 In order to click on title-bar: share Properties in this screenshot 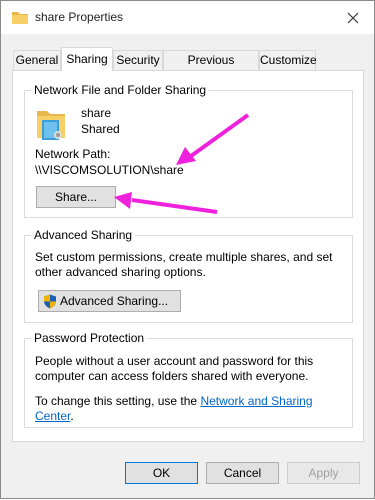, I will do `click(187, 17)`.